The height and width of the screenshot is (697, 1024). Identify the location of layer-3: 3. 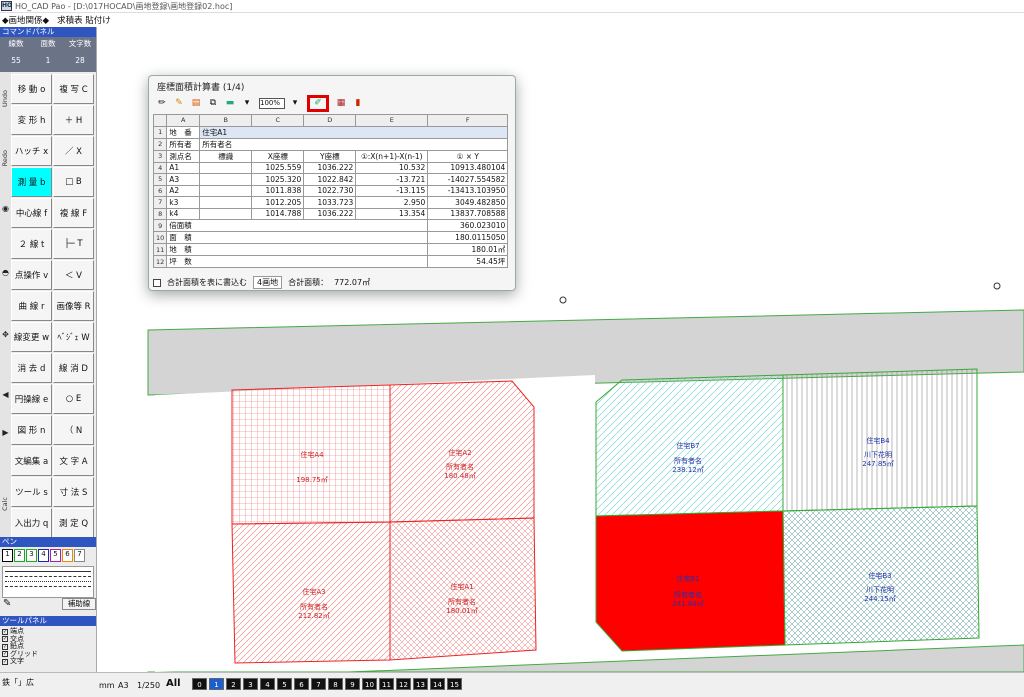
(250, 684).